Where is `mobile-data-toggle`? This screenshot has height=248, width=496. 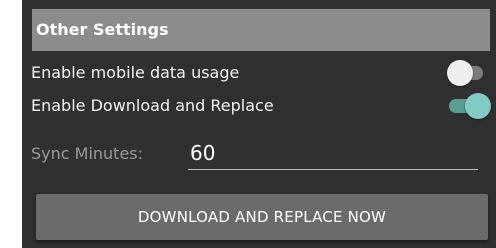 mobile-data-toggle is located at coordinates (469, 73).